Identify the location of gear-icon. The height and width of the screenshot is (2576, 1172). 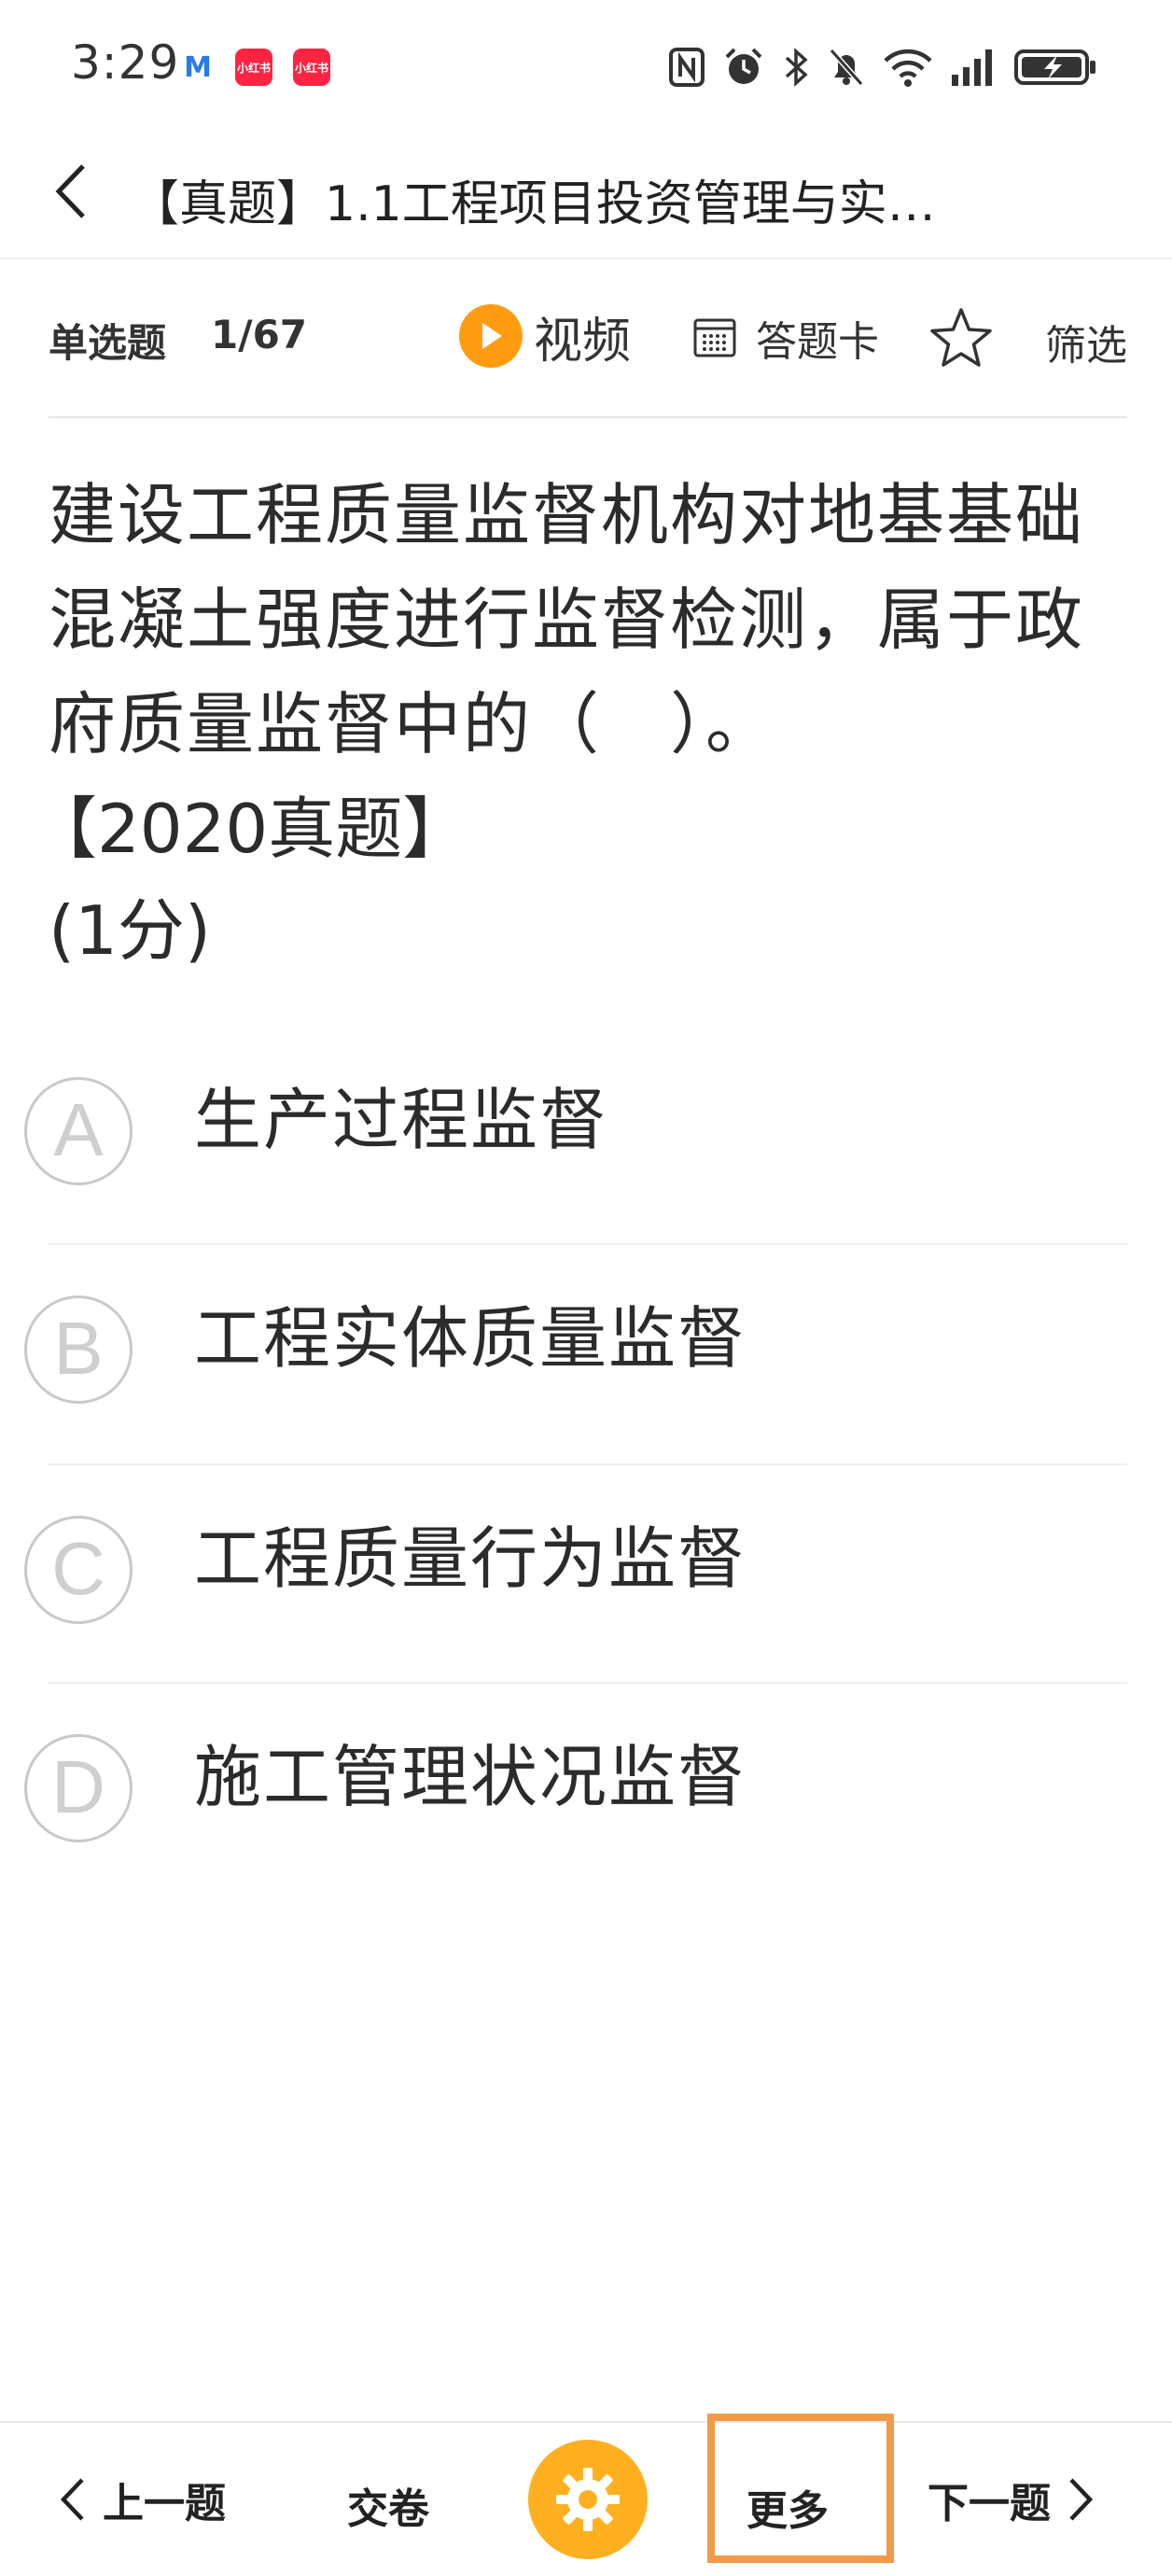
(588, 2499).